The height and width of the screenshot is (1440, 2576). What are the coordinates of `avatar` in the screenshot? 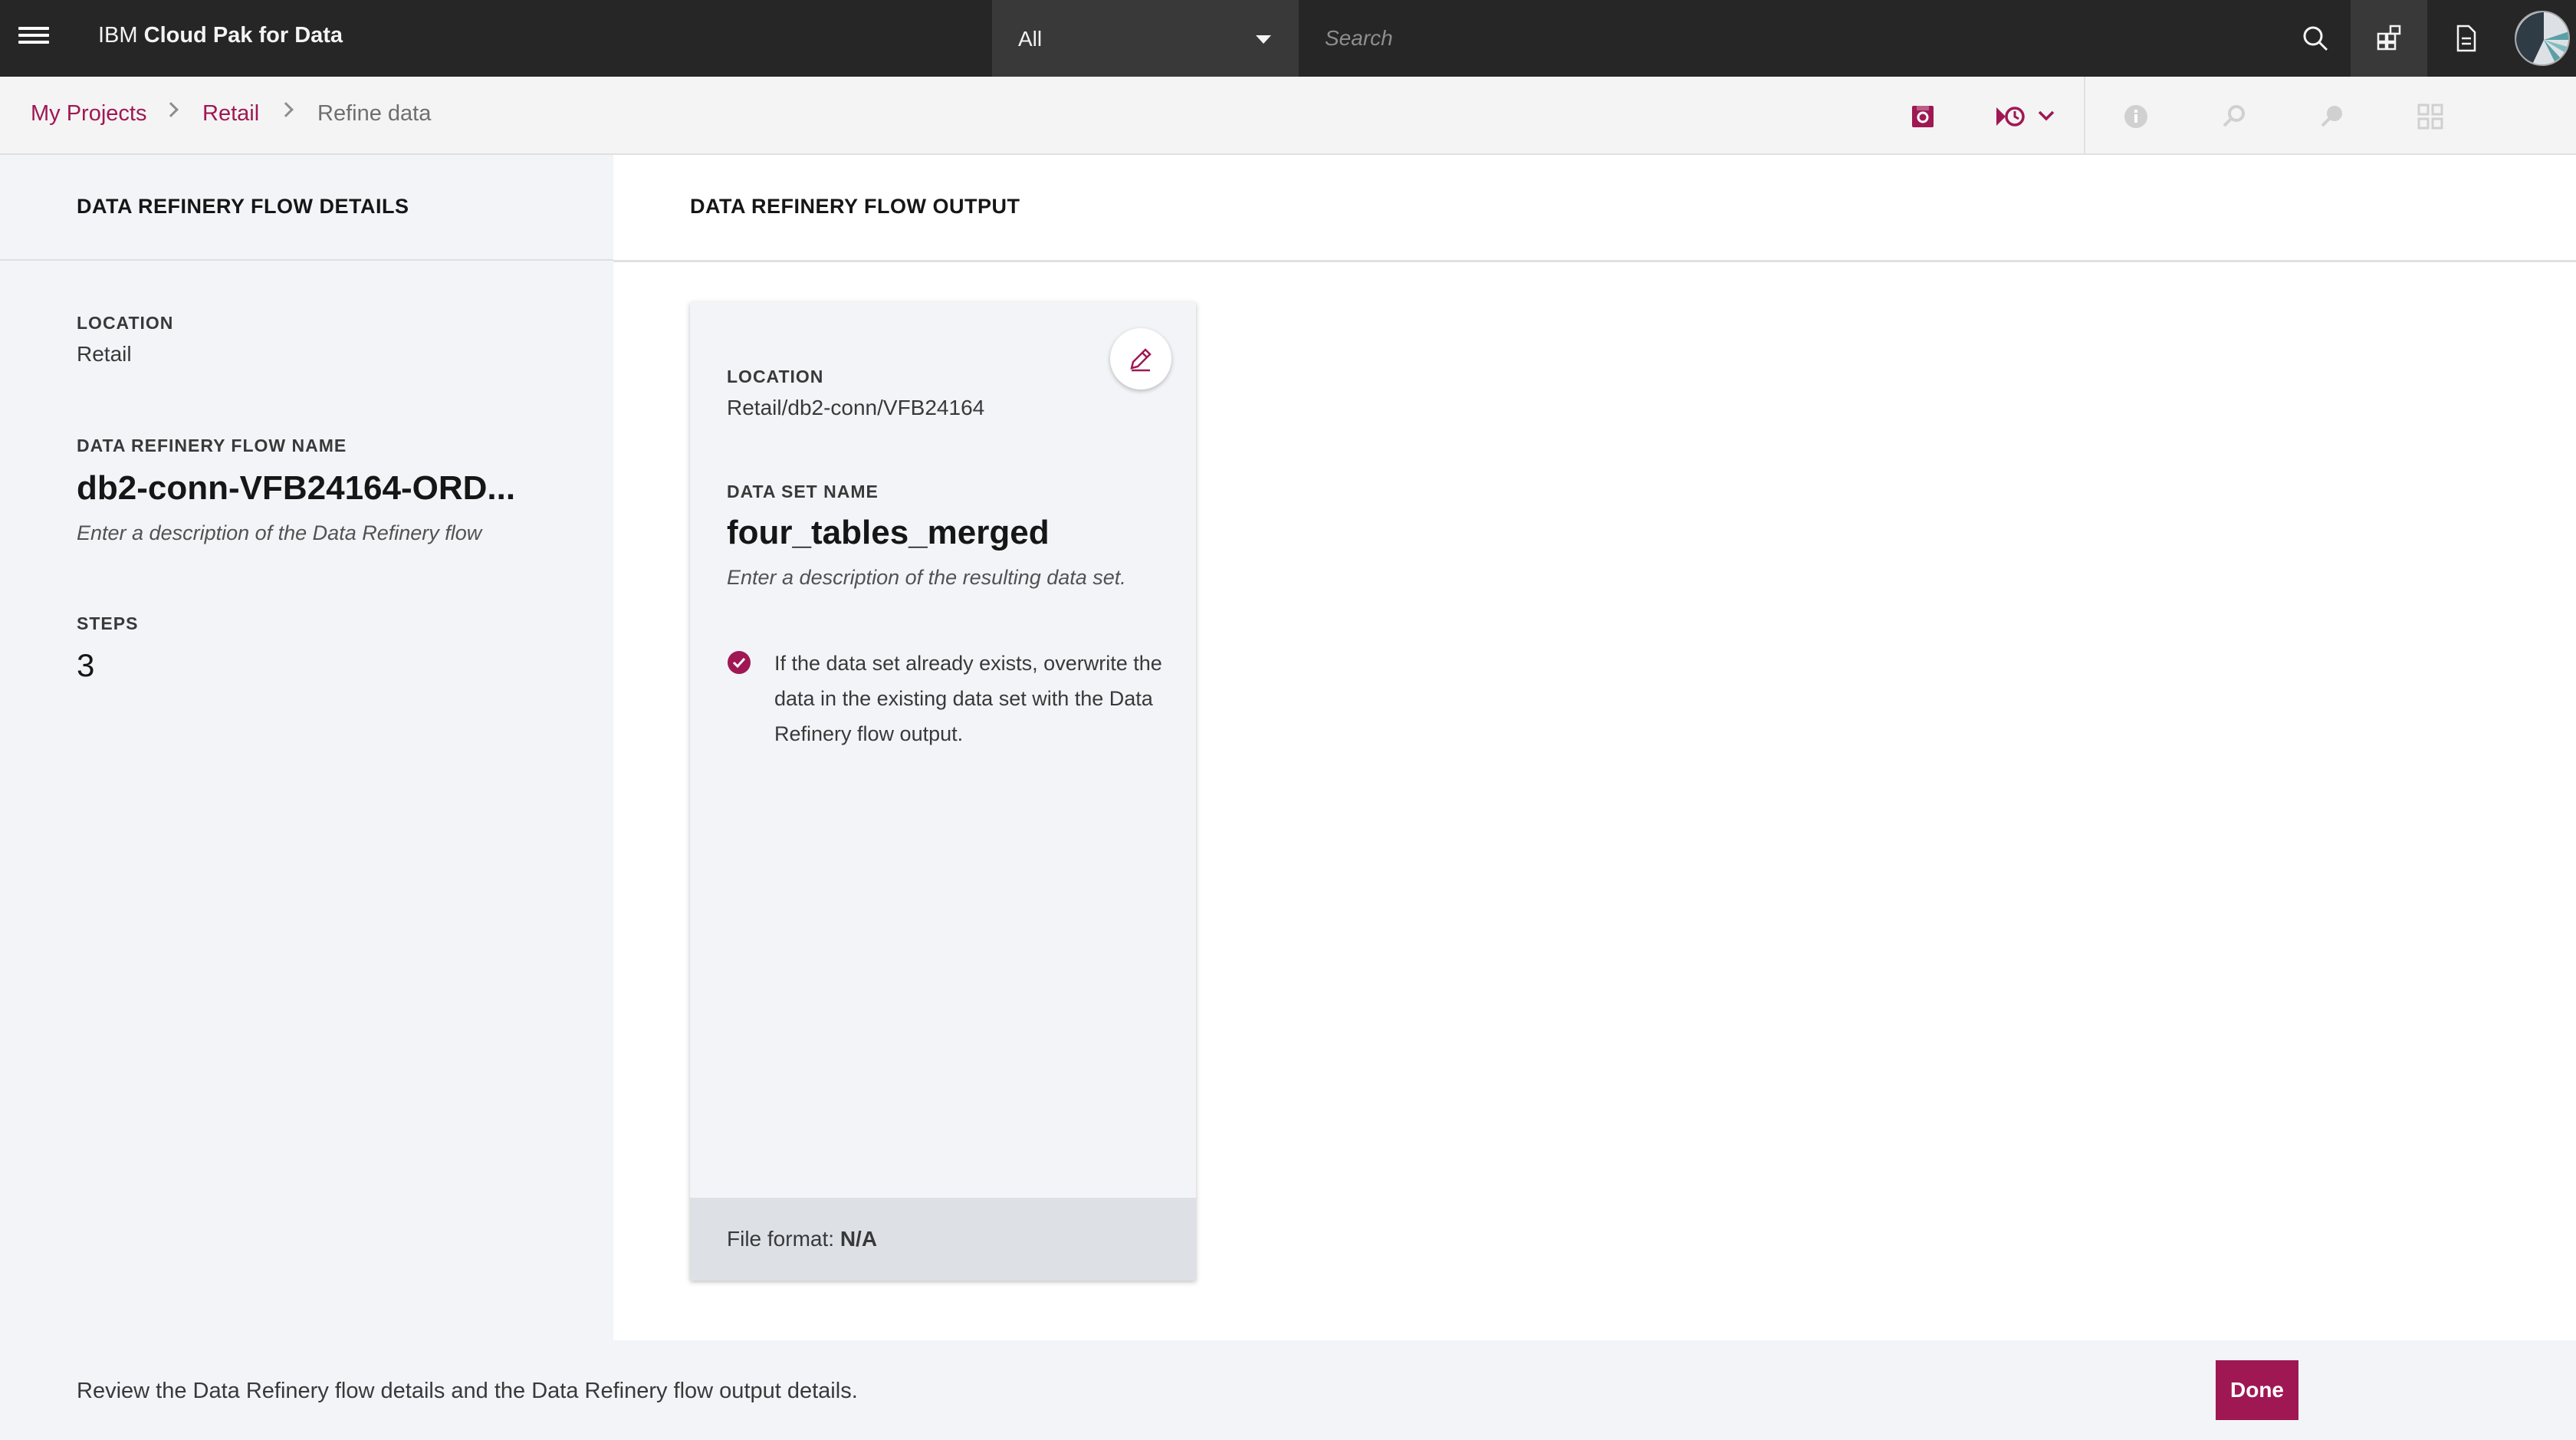 It's located at (2542, 38).